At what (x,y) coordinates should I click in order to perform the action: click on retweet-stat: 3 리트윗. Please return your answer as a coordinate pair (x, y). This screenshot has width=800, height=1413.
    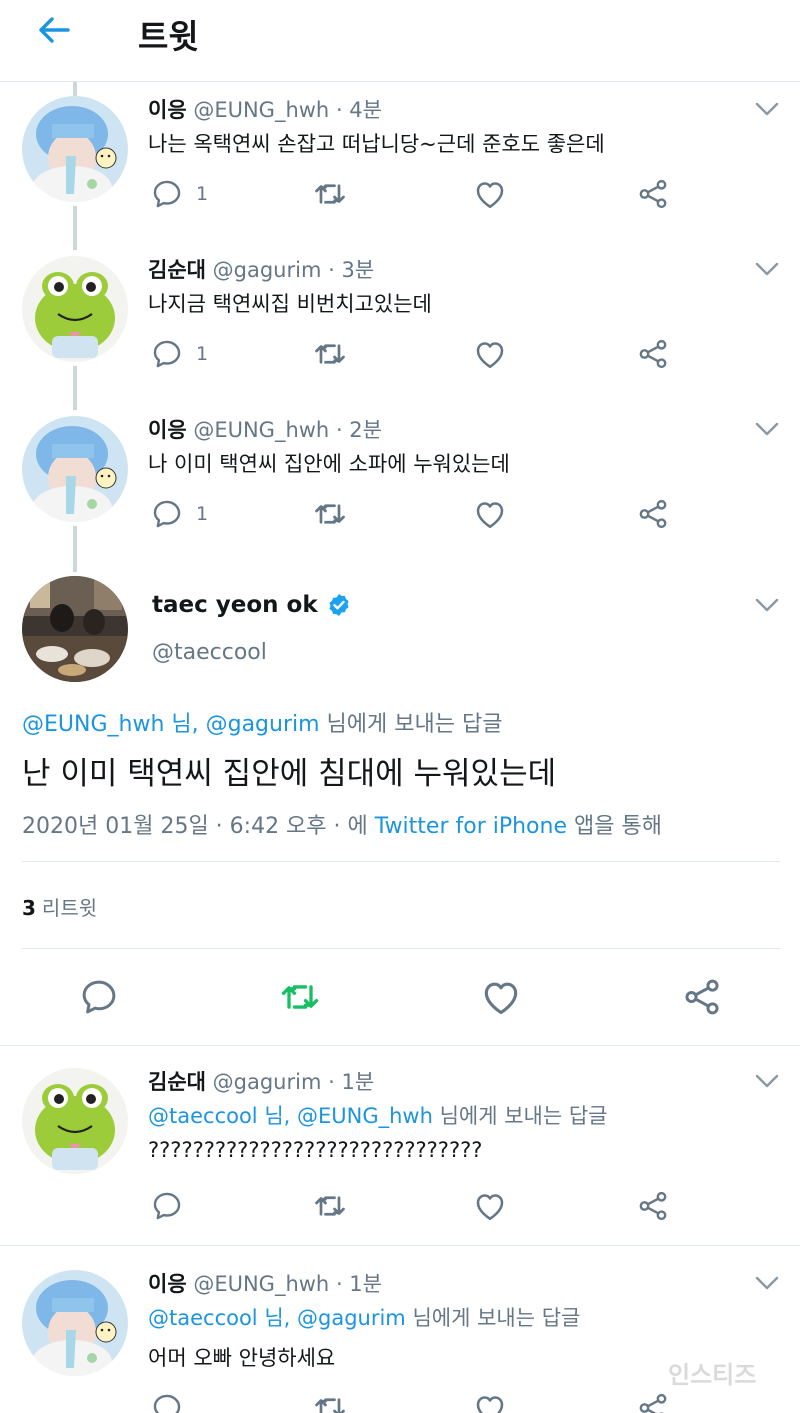
    Looking at the image, I should click on (59, 906).